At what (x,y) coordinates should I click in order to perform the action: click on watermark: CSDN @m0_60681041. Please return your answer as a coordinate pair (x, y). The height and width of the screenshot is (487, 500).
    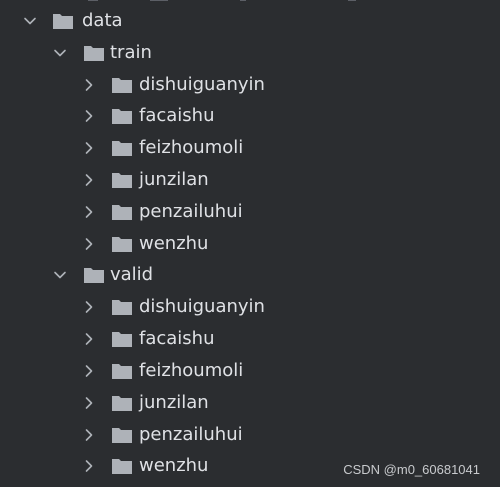
    Looking at the image, I should click on (411, 469).